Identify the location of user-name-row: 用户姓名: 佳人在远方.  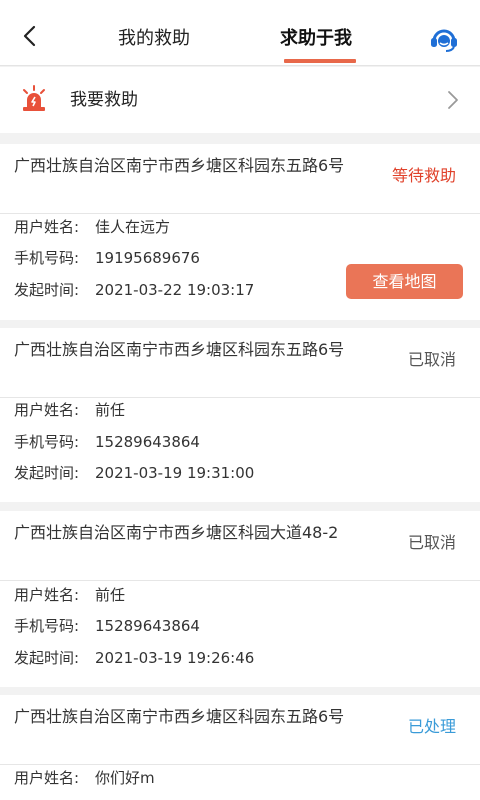
(92, 227).